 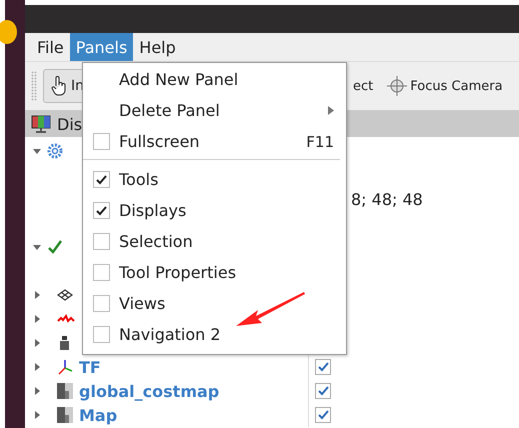 What do you see at coordinates (69, 124) in the screenshot?
I see `panel-title: Dis` at bounding box center [69, 124].